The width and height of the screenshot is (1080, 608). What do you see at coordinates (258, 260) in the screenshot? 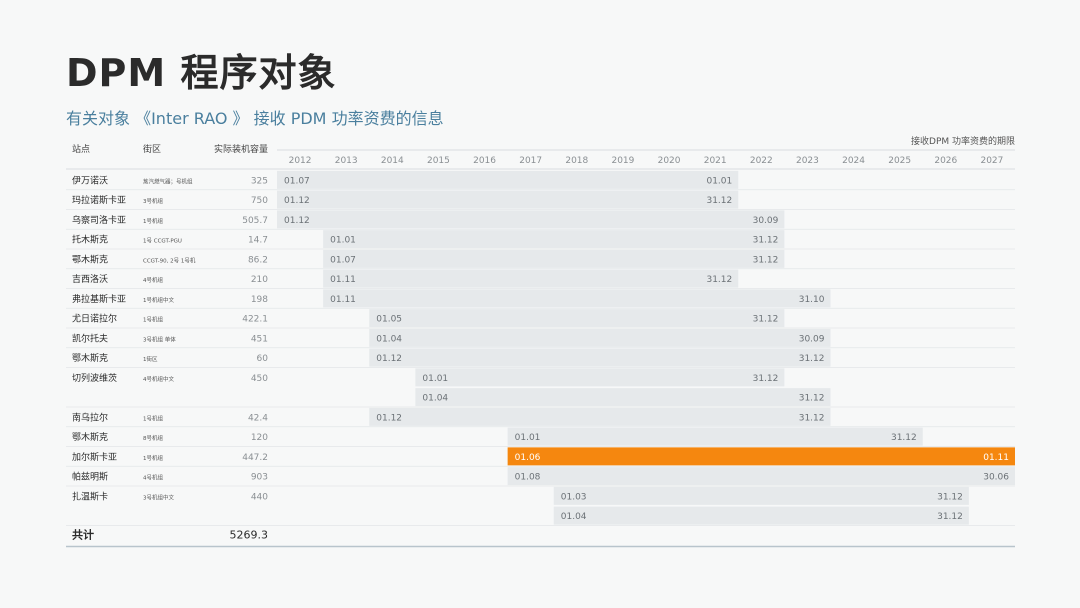
I see `capacity-value: 86.2` at bounding box center [258, 260].